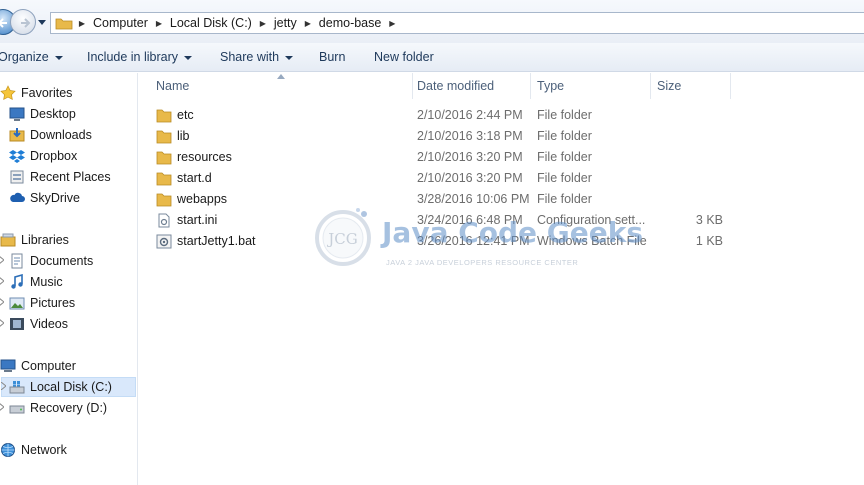 This screenshot has width=864, height=485. What do you see at coordinates (164, 220) in the screenshot?
I see `config-file-icon` at bounding box center [164, 220].